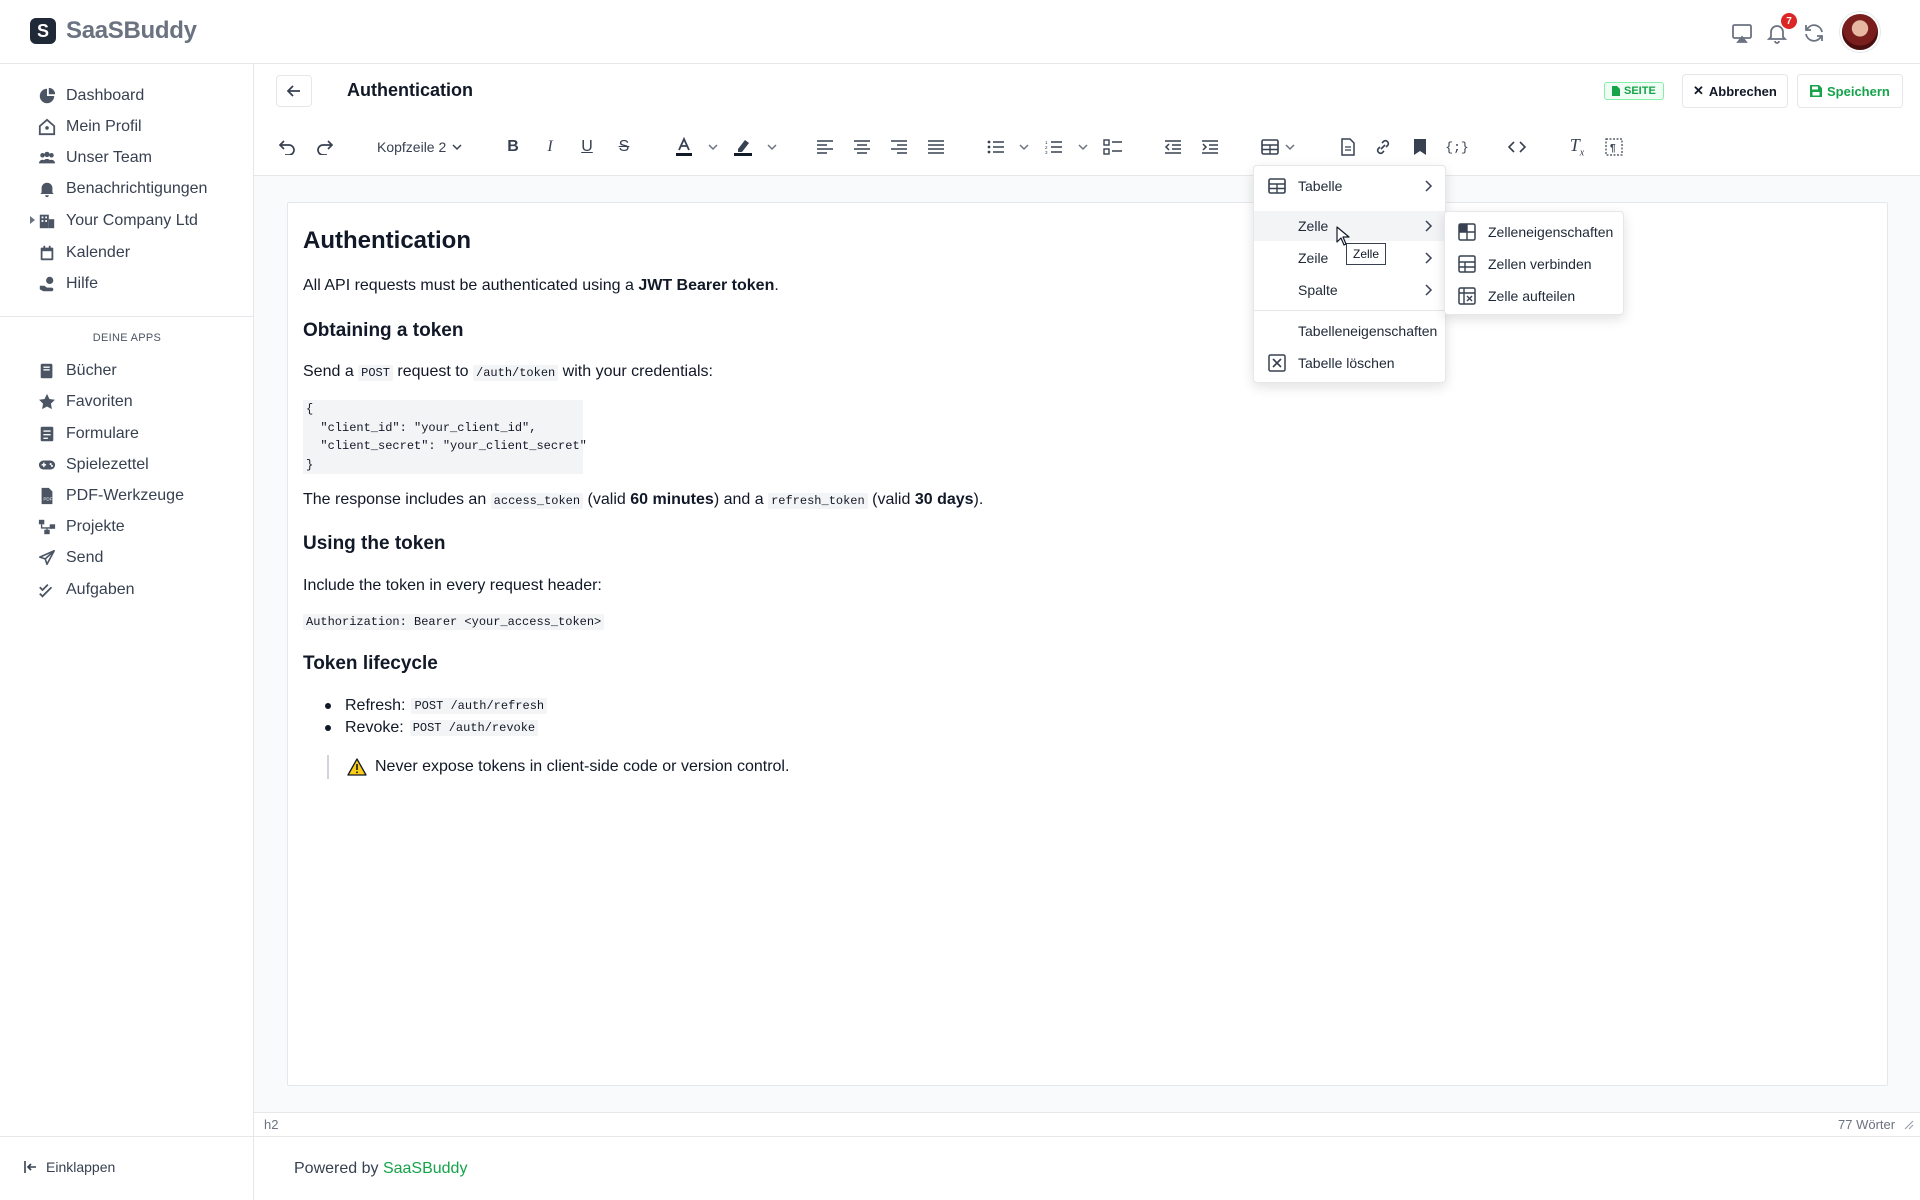  Describe the element at coordinates (419, 147) in the screenshot. I see `block-format-select: Kopfzeile 2` at that location.